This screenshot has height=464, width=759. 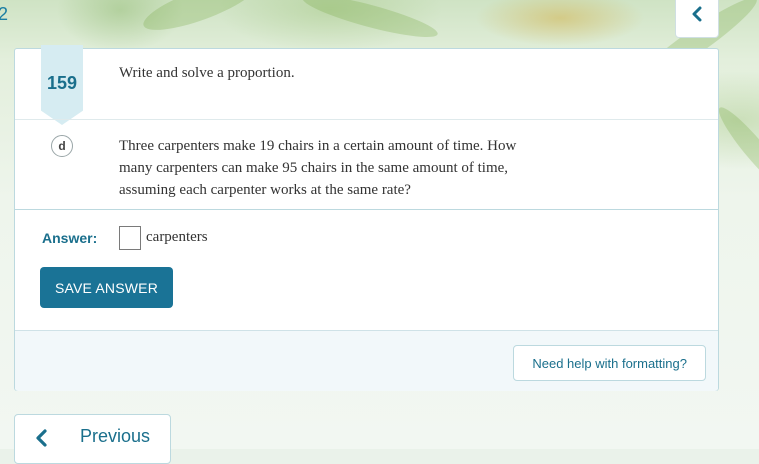 I want to click on chevron-left-icon, so click(x=697, y=16).